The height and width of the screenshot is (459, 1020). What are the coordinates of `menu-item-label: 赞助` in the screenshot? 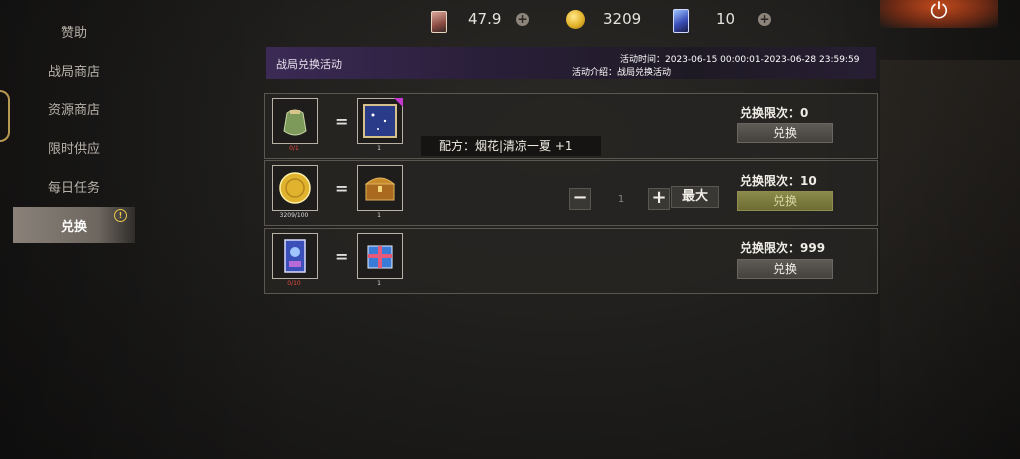 It's located at (73, 33).